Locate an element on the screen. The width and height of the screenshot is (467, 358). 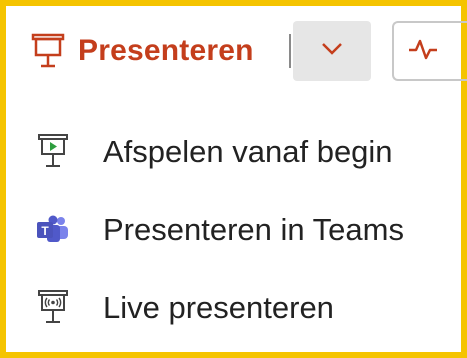
chevron-down-icon is located at coordinates (332, 51).